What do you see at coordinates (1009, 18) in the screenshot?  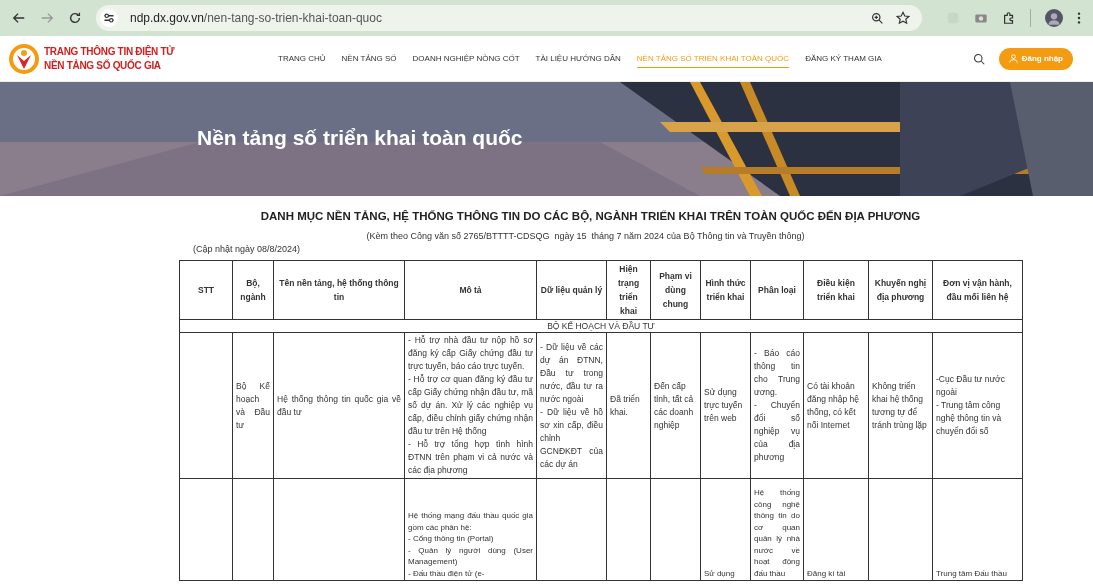 I see `puzzle-icon` at bounding box center [1009, 18].